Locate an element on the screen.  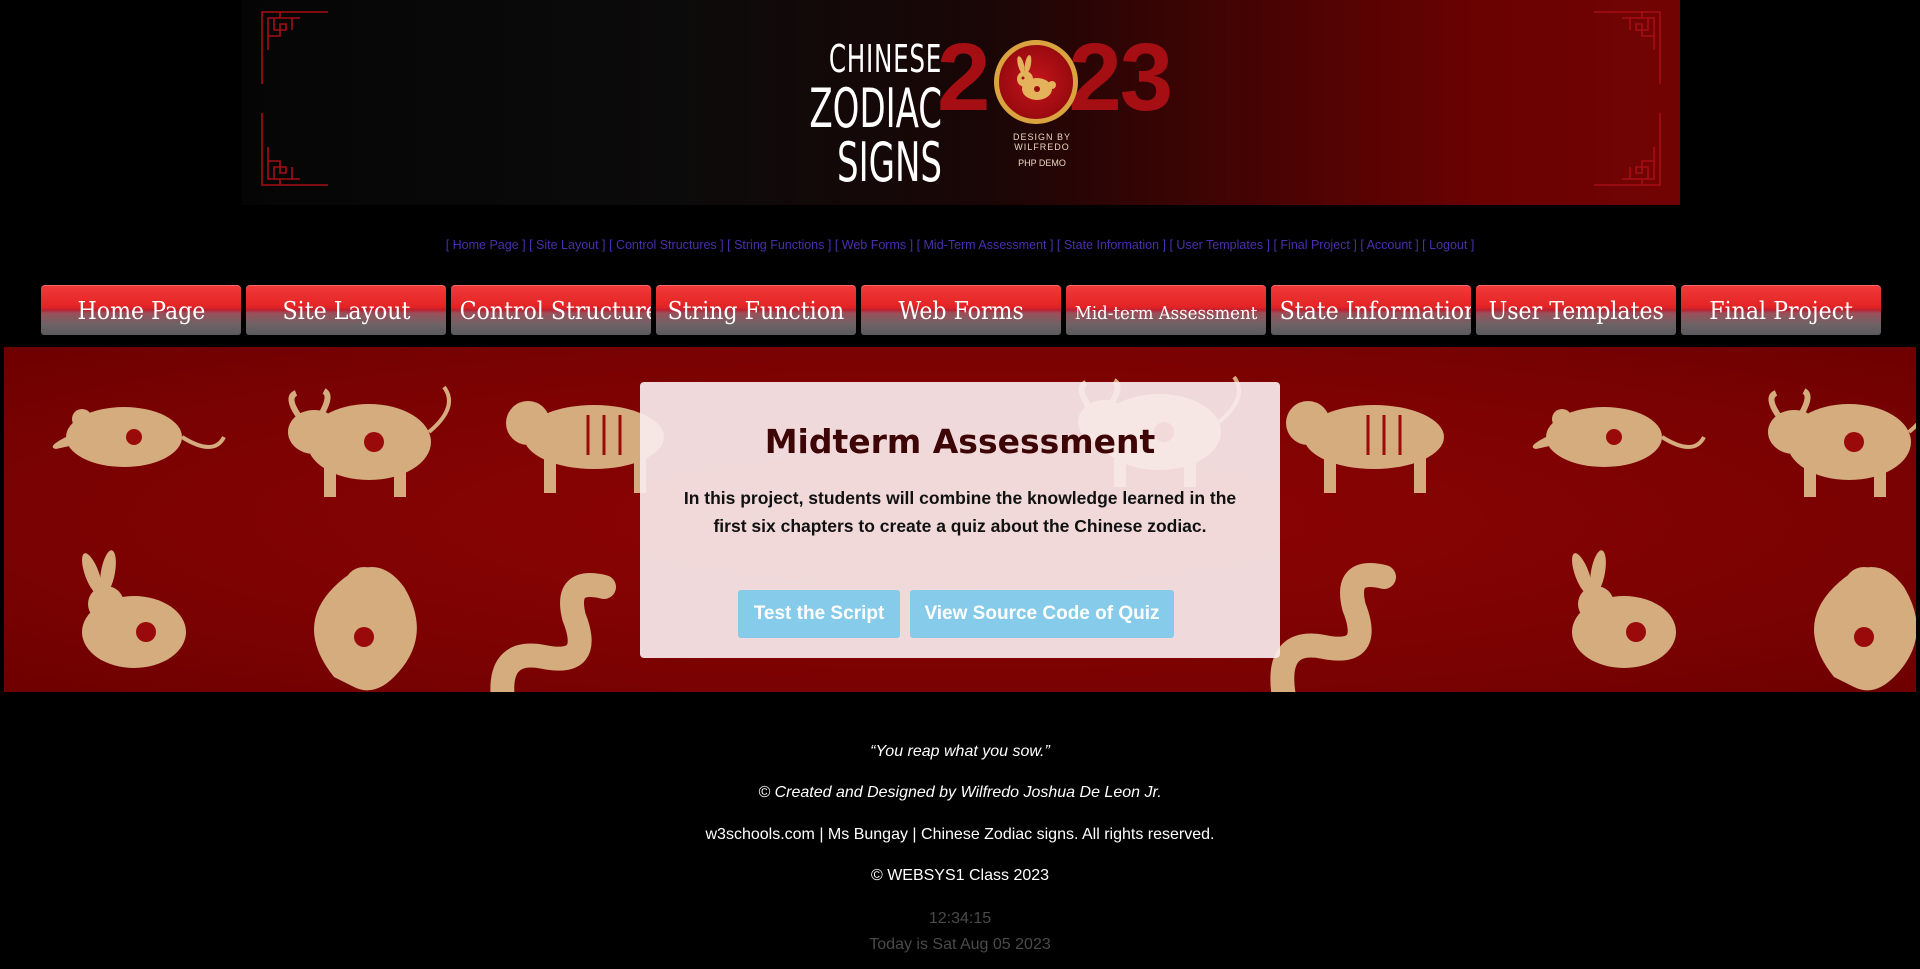
text-link-home-page: Home Page is located at coordinates (486, 245).